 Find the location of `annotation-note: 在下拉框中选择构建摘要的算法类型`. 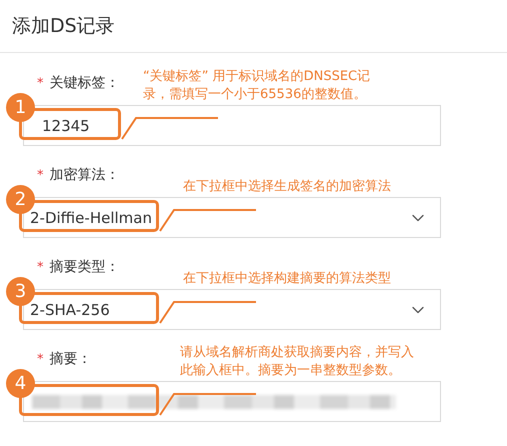

annotation-note: 在下拉框中选择构建摘要的算法类型 is located at coordinates (287, 279).